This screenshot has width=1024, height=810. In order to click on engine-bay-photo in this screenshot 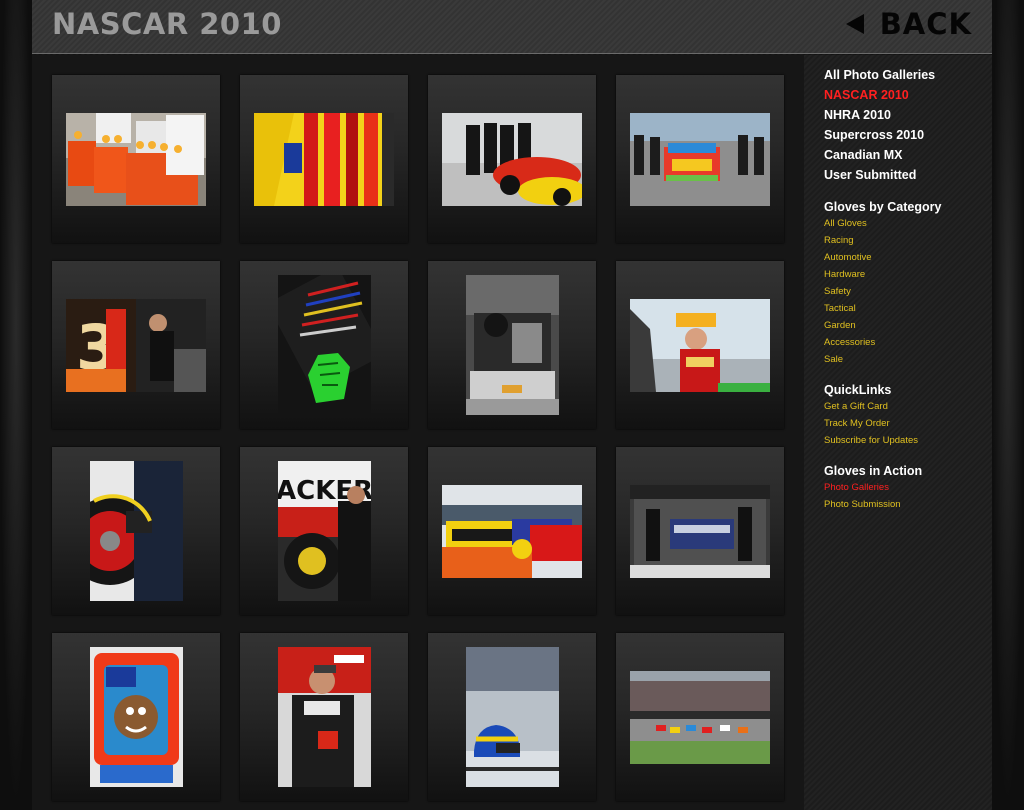, I will do `click(512, 345)`.